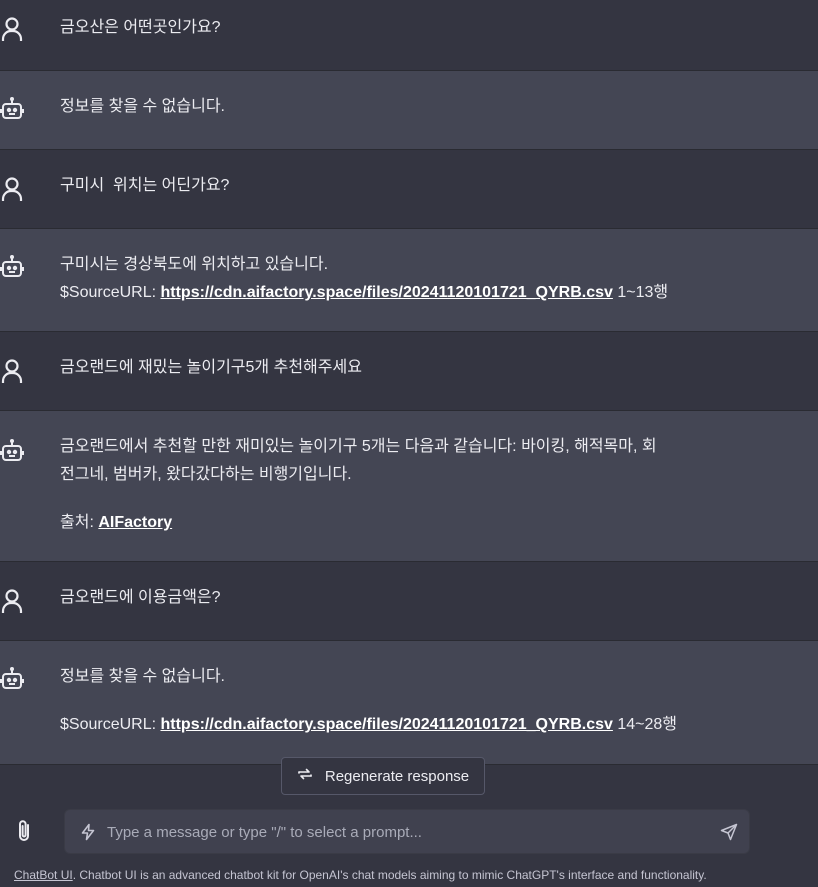  What do you see at coordinates (400, 28) in the screenshot?
I see `message-text: 금오산은 어떤곳인가요?` at bounding box center [400, 28].